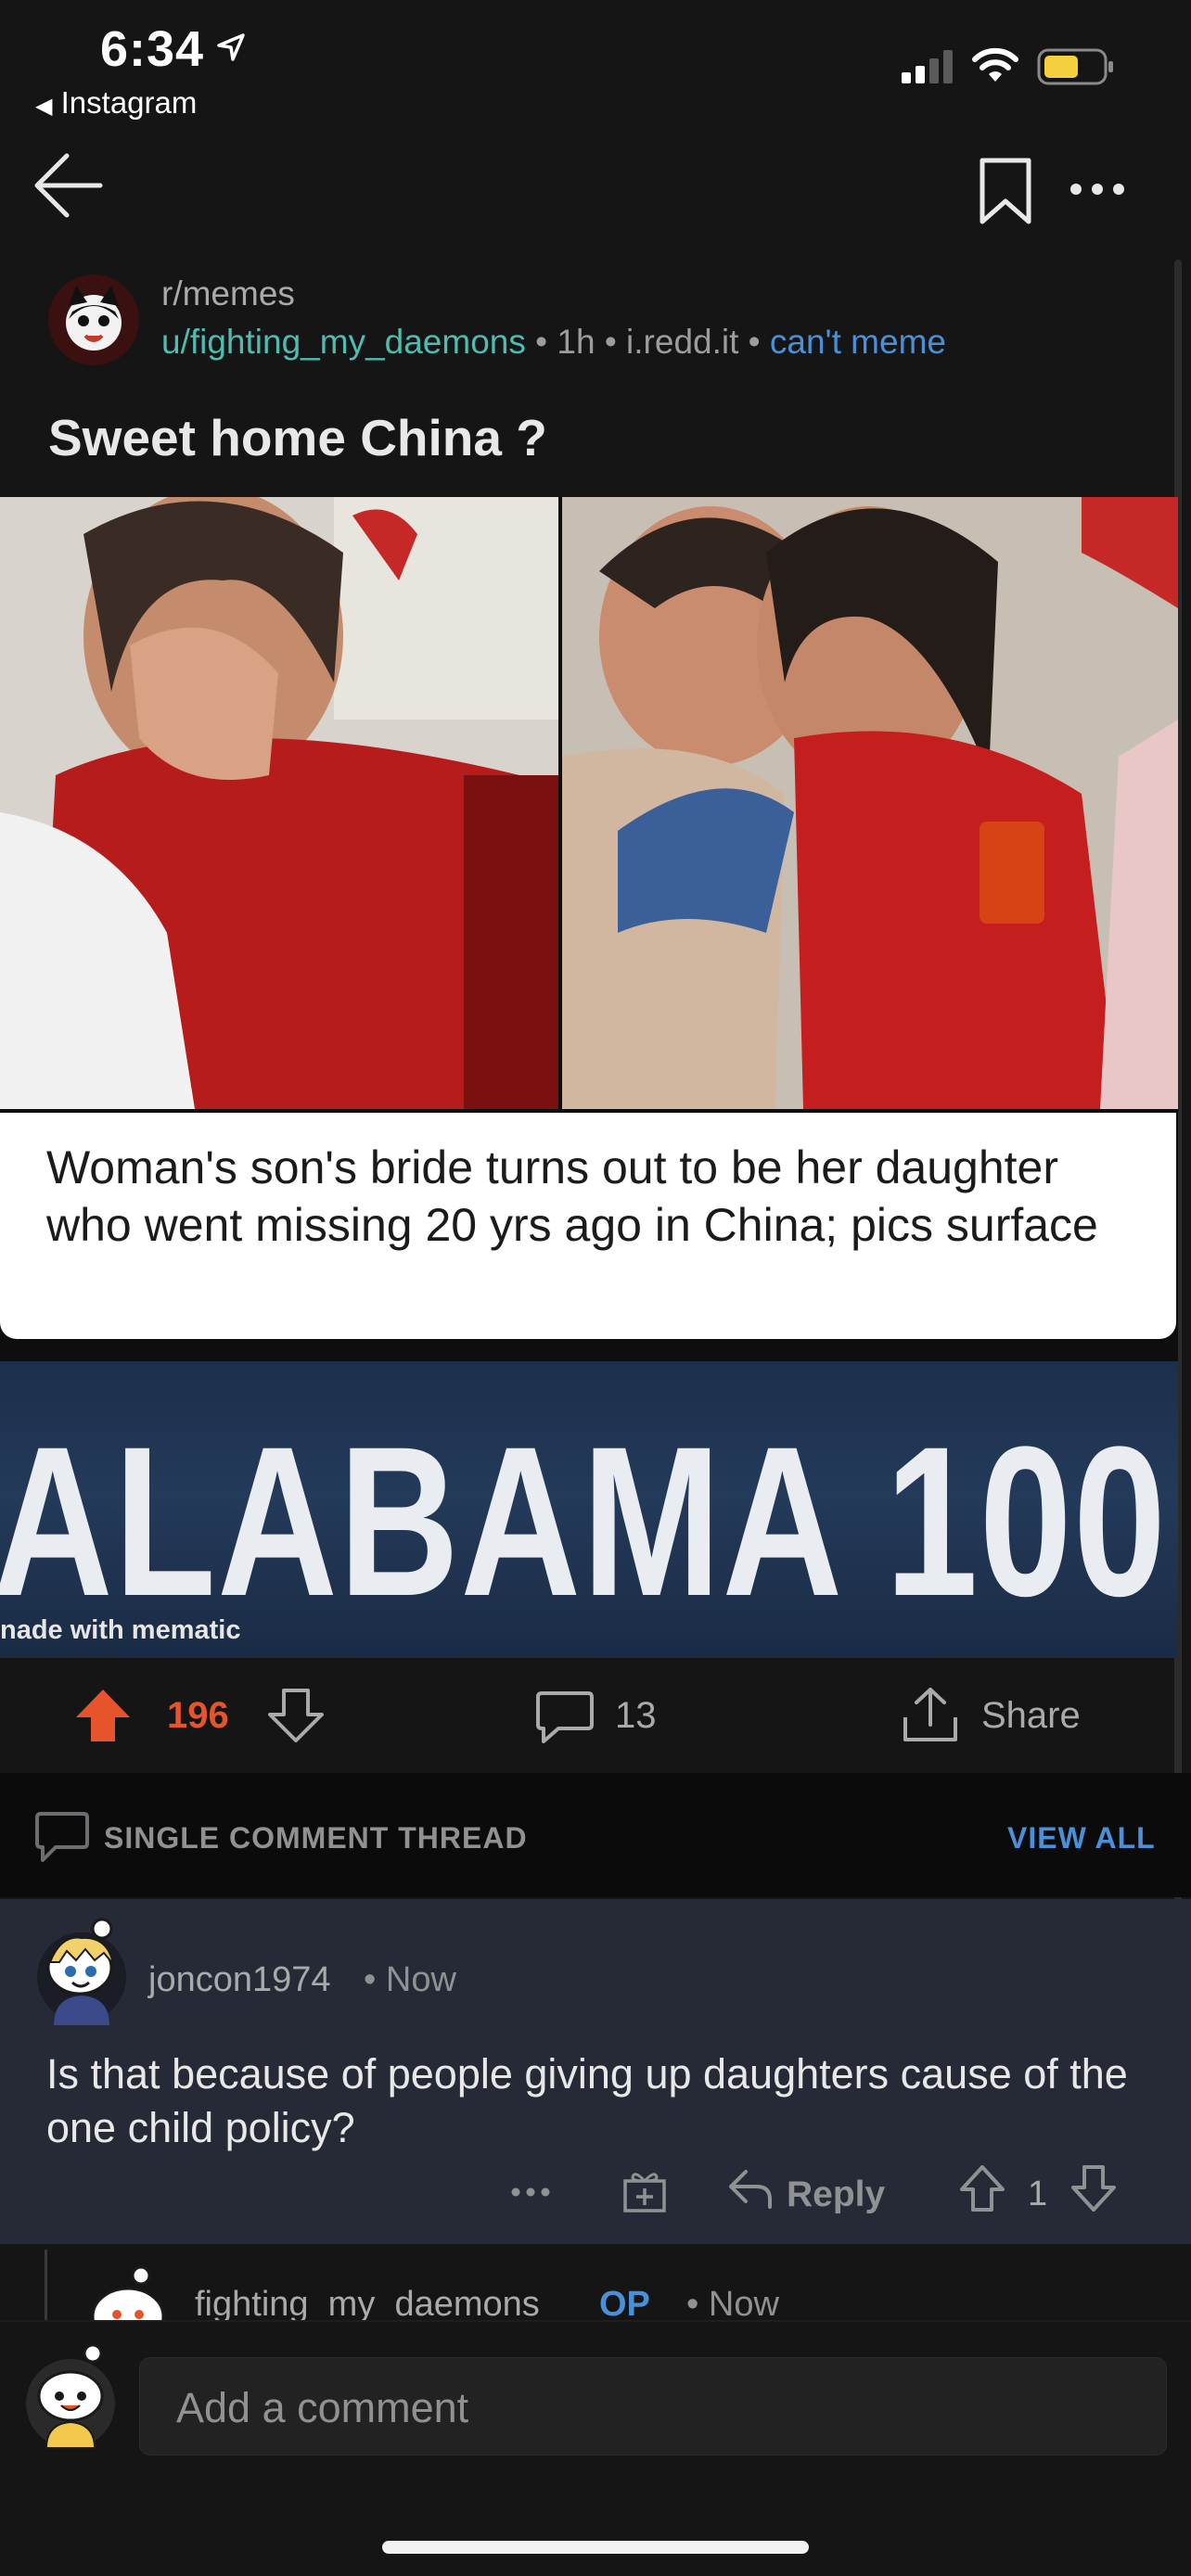  What do you see at coordinates (231, 47) in the screenshot?
I see `location-arrow-icon` at bounding box center [231, 47].